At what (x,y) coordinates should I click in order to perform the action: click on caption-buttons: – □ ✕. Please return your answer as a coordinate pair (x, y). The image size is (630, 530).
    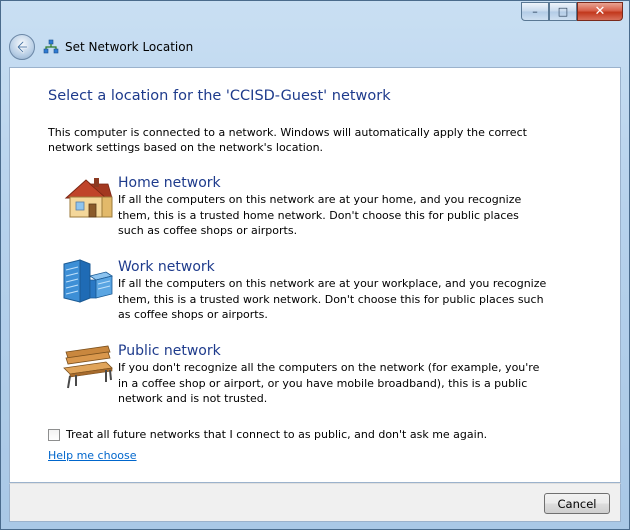
    Looking at the image, I should click on (572, 12).